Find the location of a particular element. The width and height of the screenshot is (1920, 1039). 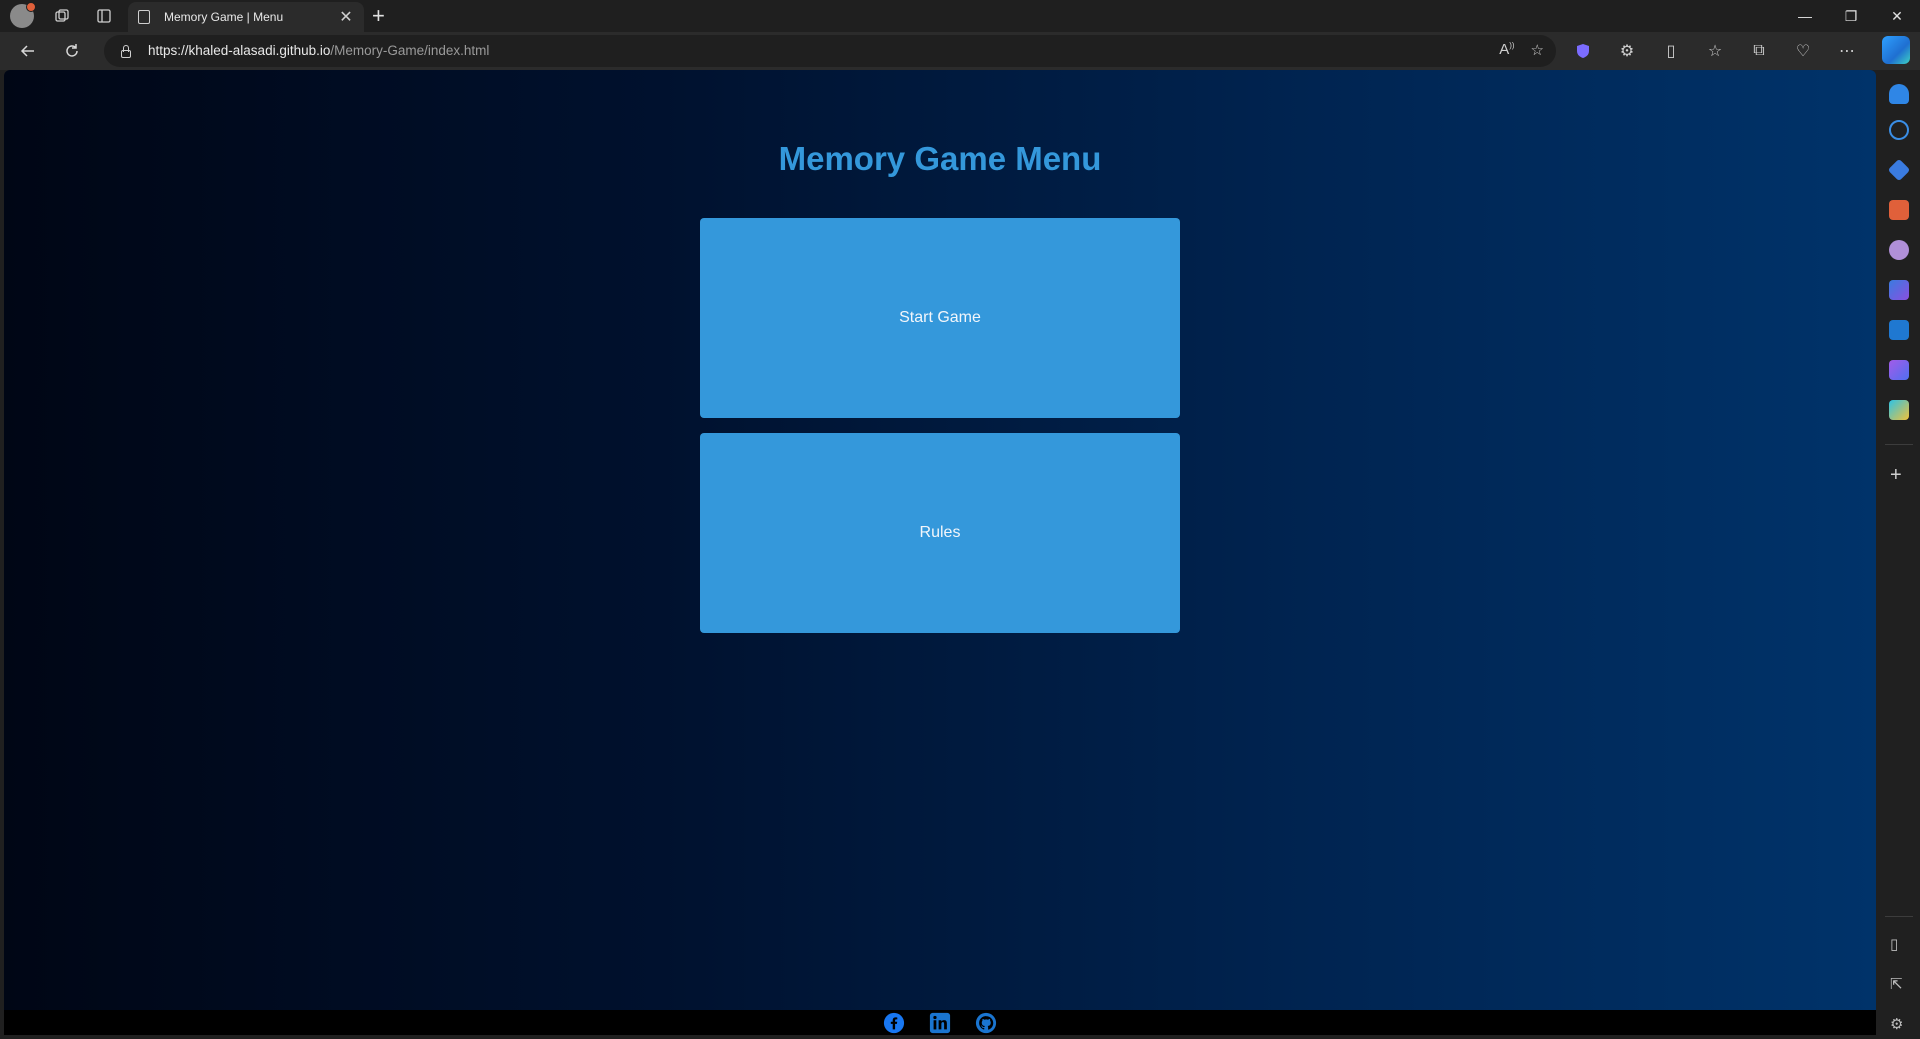

favorites-icon: ☆ is located at coordinates (1715, 51).